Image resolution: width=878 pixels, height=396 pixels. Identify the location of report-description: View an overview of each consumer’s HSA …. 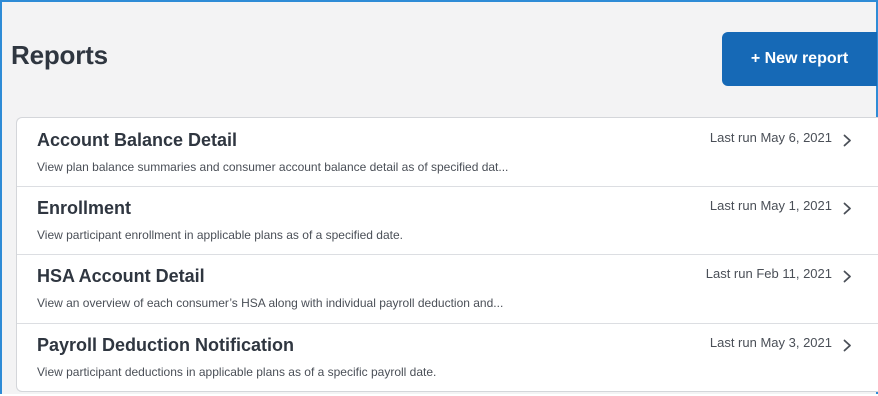
(270, 303).